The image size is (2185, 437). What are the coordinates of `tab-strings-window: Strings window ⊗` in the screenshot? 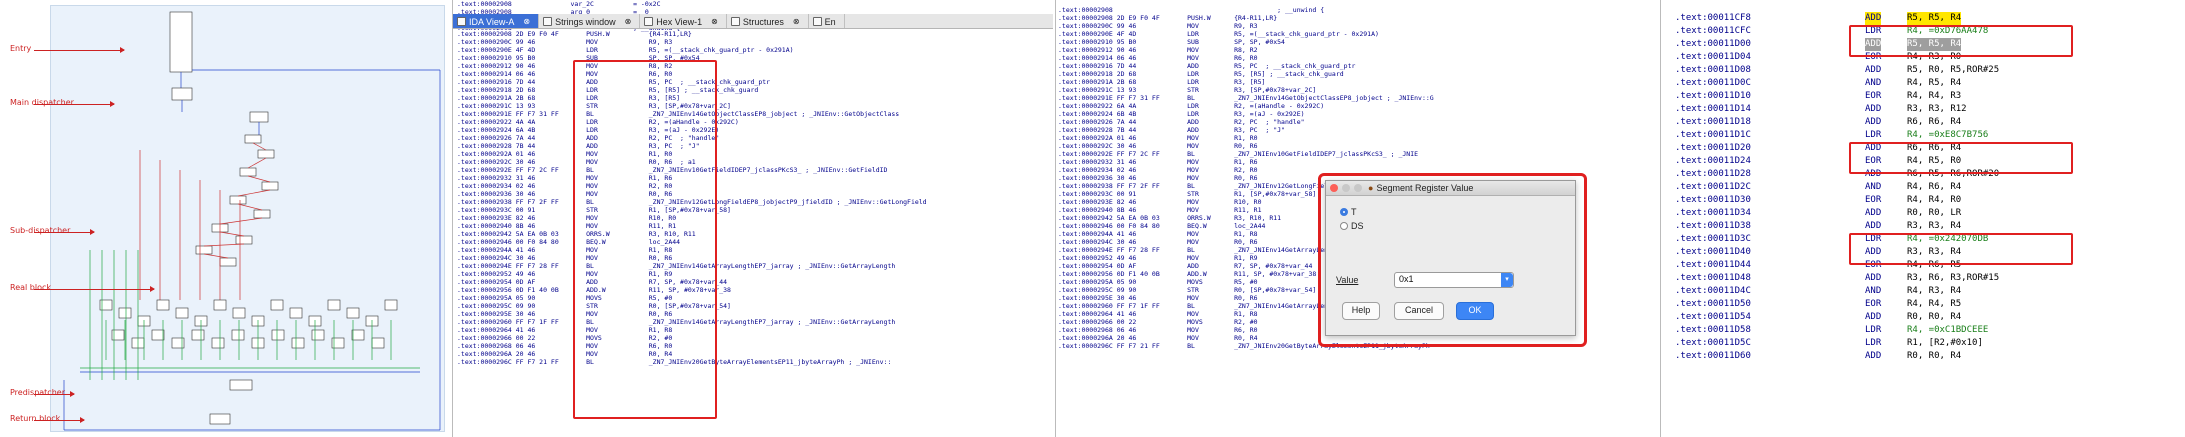 It's located at (590, 21).